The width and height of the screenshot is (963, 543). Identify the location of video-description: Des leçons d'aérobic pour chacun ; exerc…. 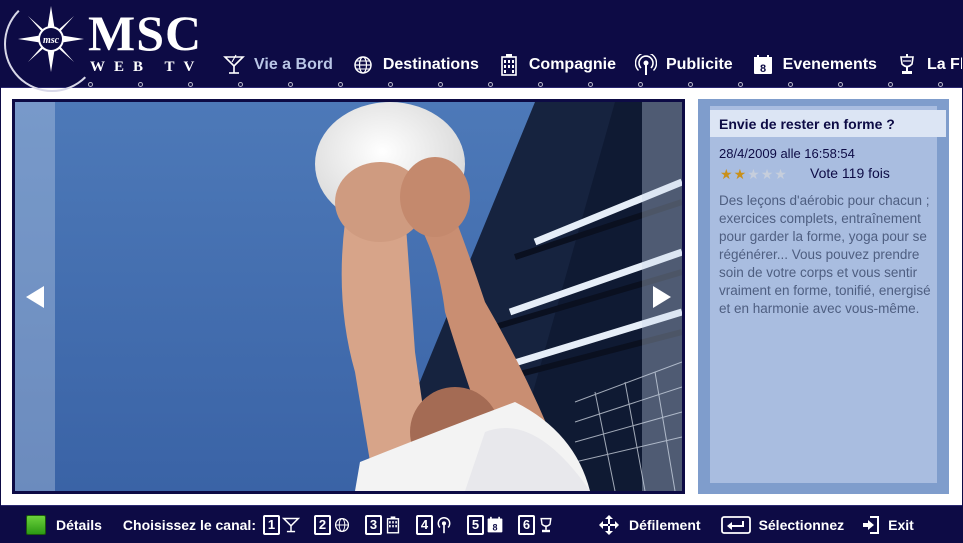
(825, 254).